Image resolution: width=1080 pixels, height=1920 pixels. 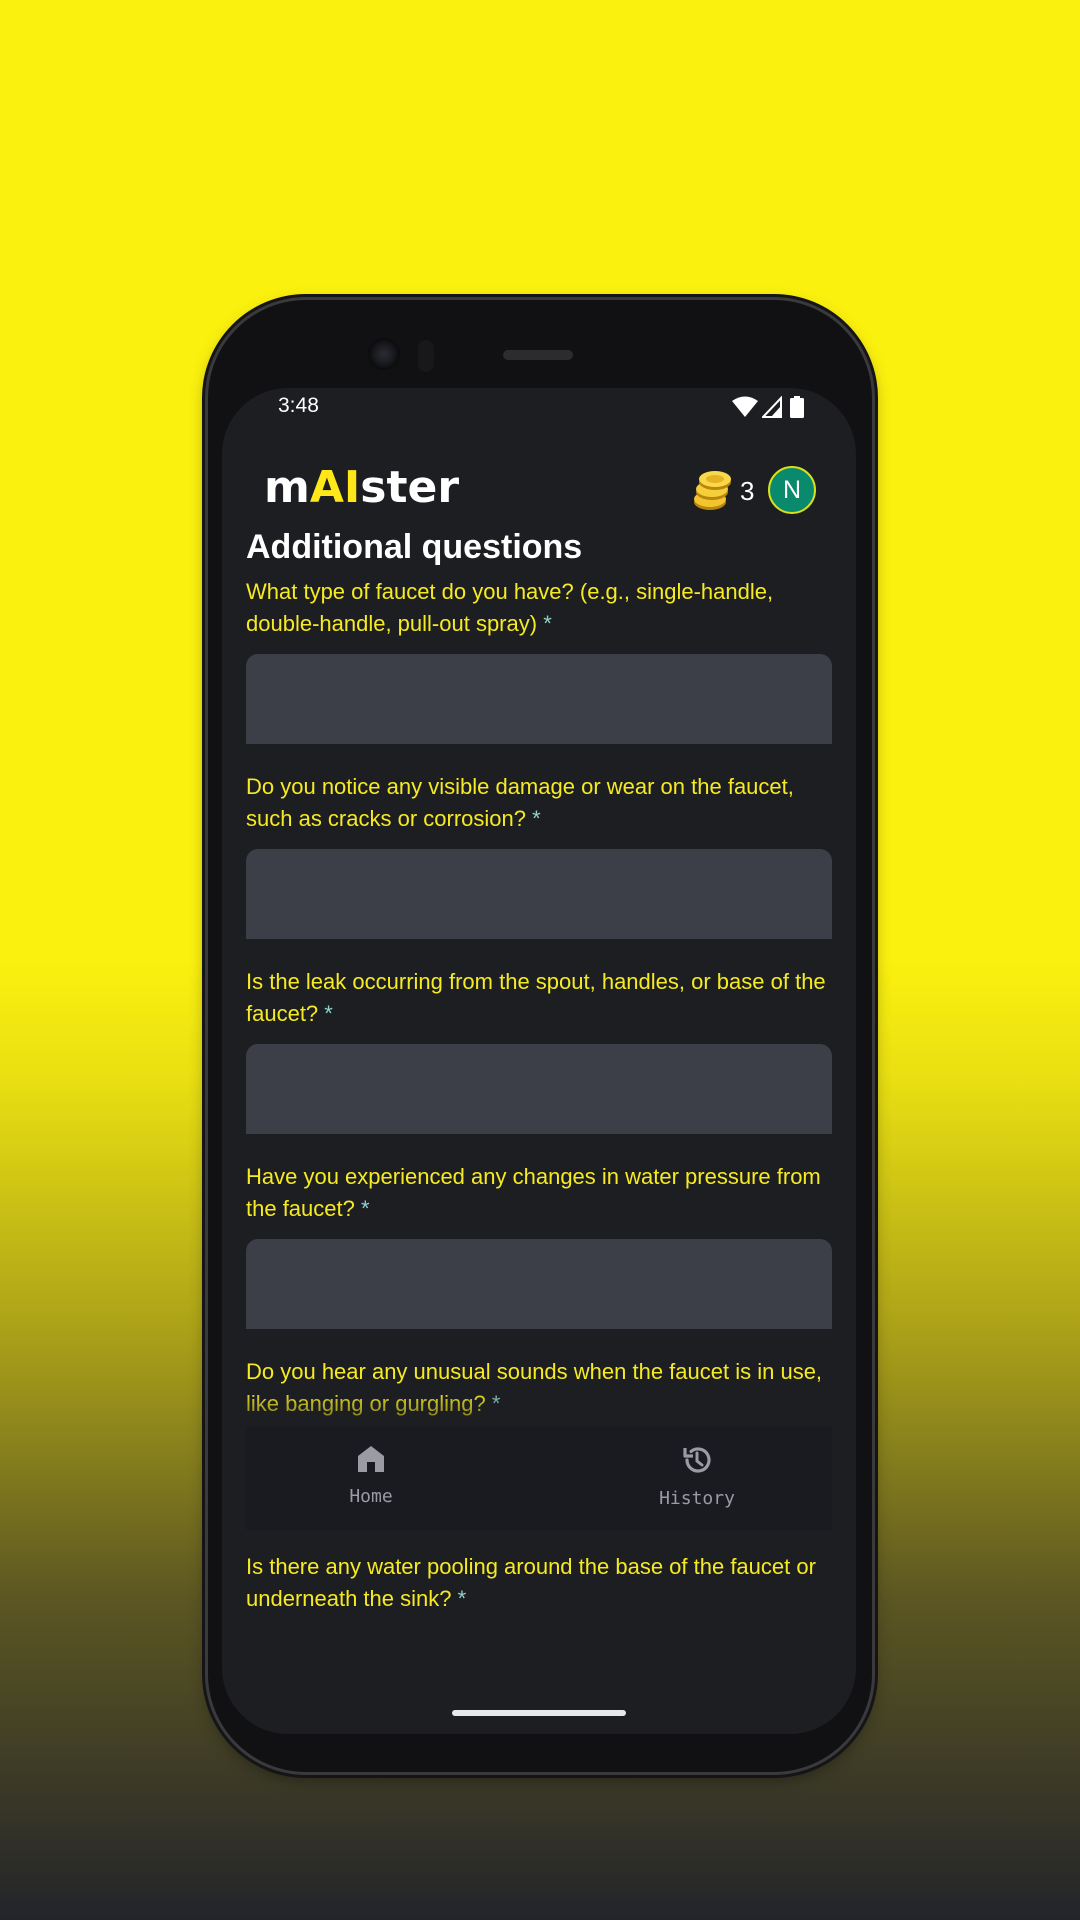 I want to click on nav-history-label: History, so click(x=697, y=1498).